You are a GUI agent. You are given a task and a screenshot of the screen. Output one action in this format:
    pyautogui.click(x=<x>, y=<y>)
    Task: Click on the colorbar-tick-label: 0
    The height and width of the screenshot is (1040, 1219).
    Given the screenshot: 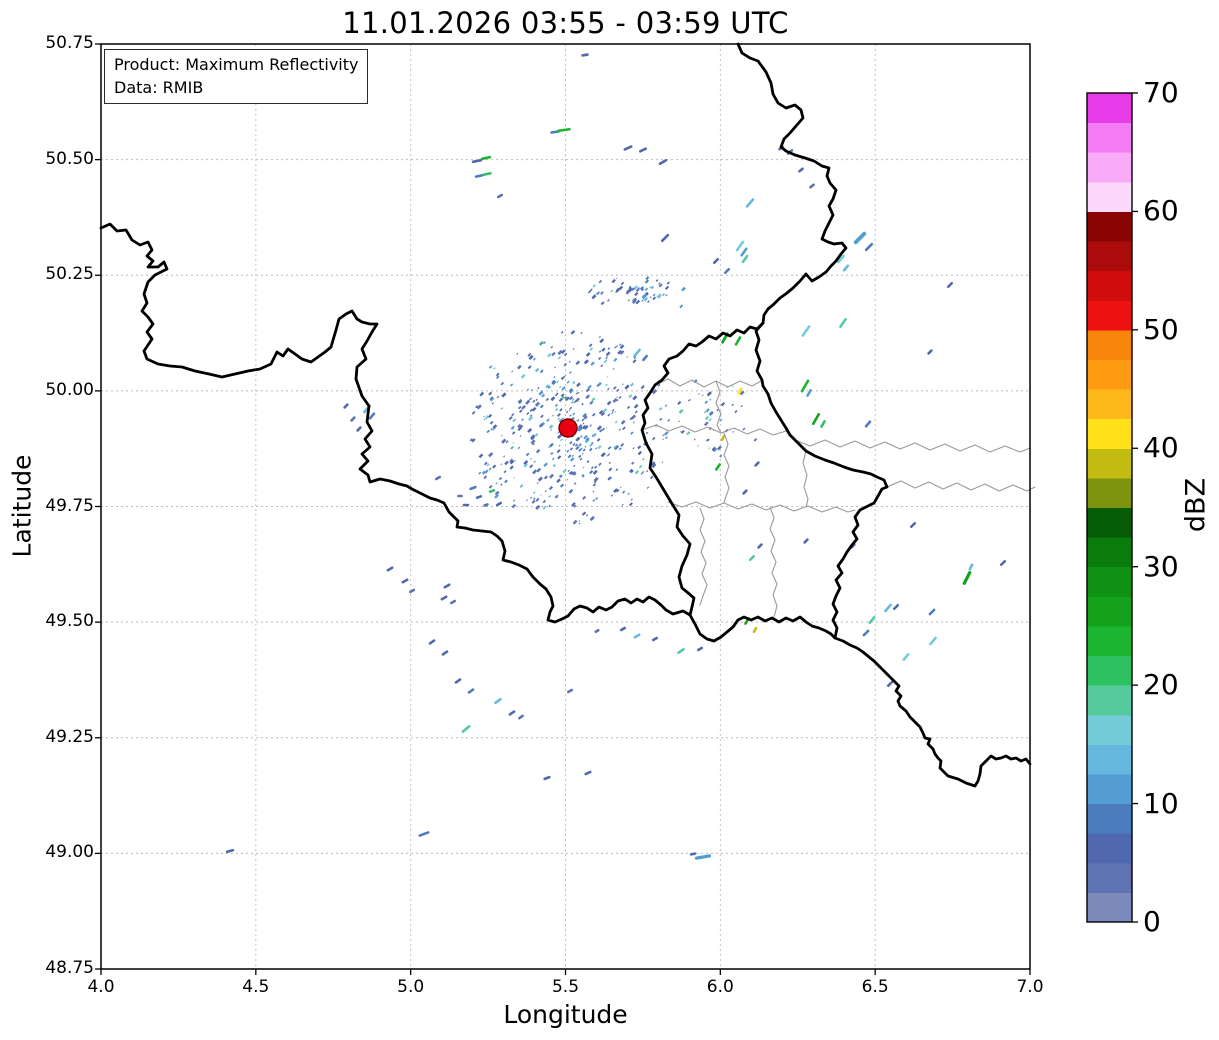 What is the action you would take?
    pyautogui.click(x=1152, y=921)
    